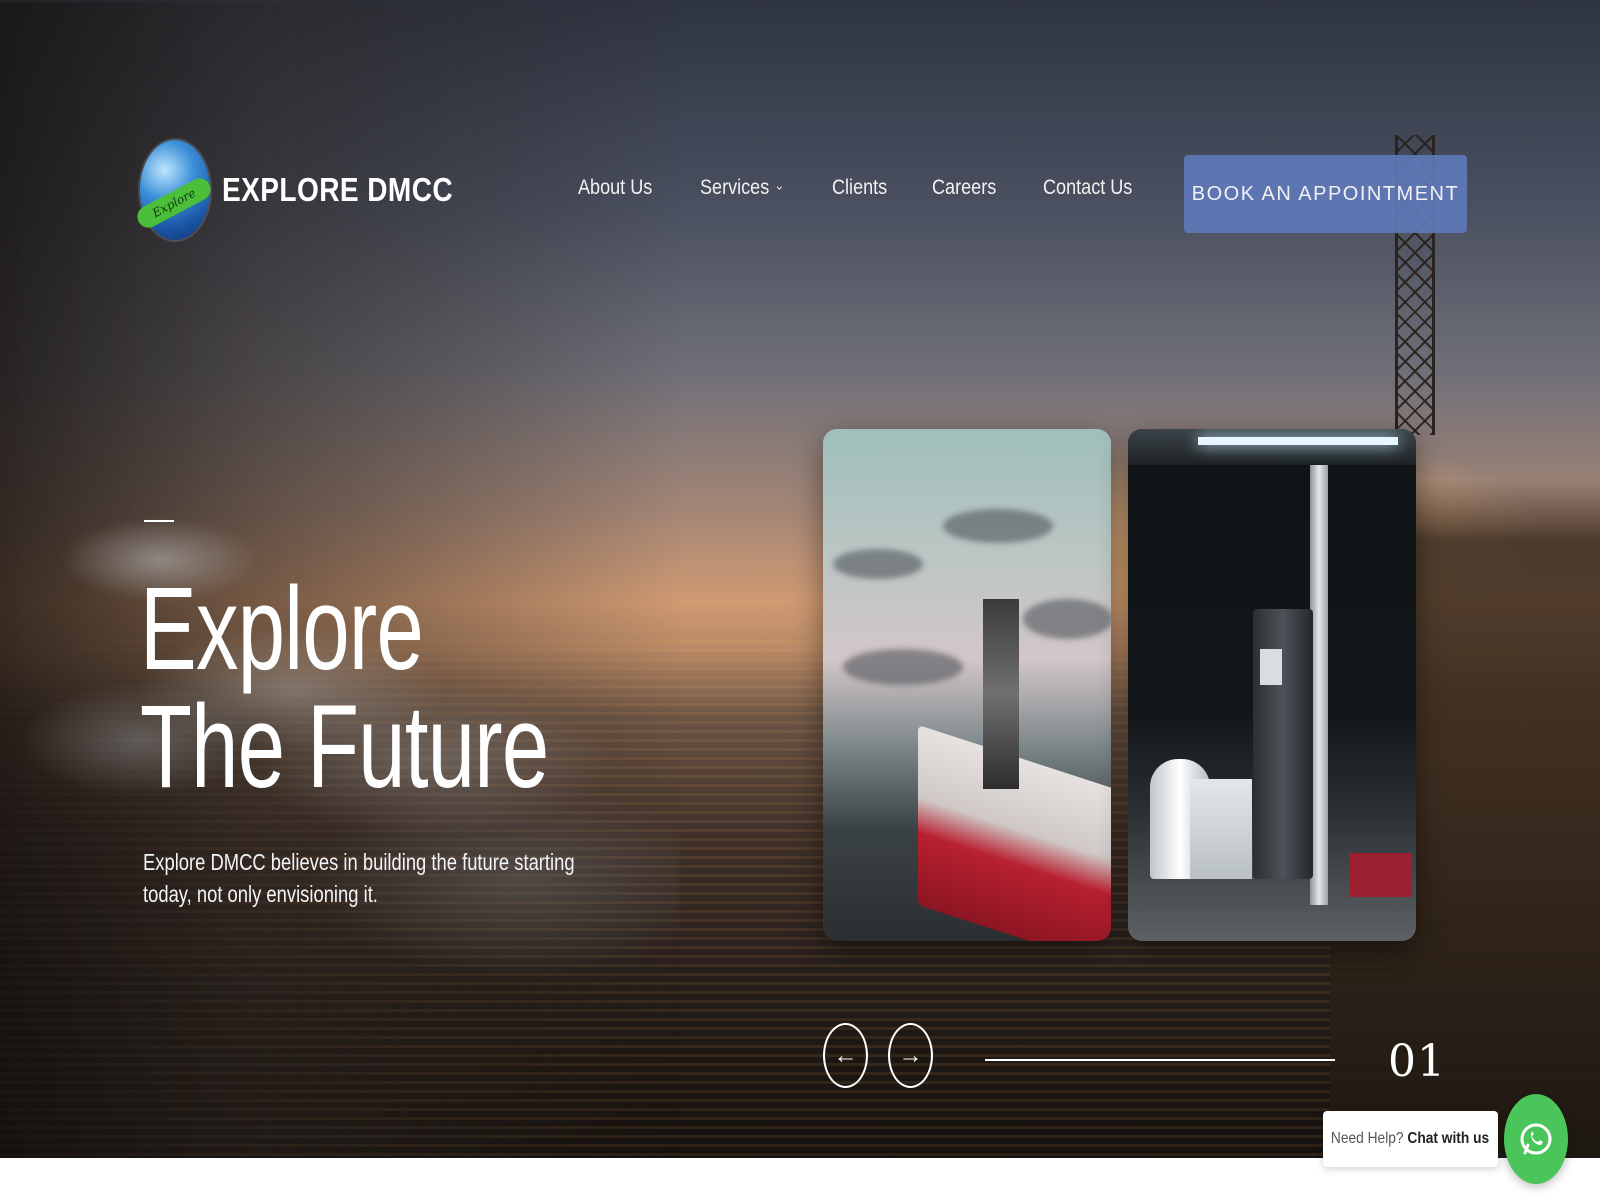  What do you see at coordinates (1221, 829) in the screenshot?
I see `station-box` at bounding box center [1221, 829].